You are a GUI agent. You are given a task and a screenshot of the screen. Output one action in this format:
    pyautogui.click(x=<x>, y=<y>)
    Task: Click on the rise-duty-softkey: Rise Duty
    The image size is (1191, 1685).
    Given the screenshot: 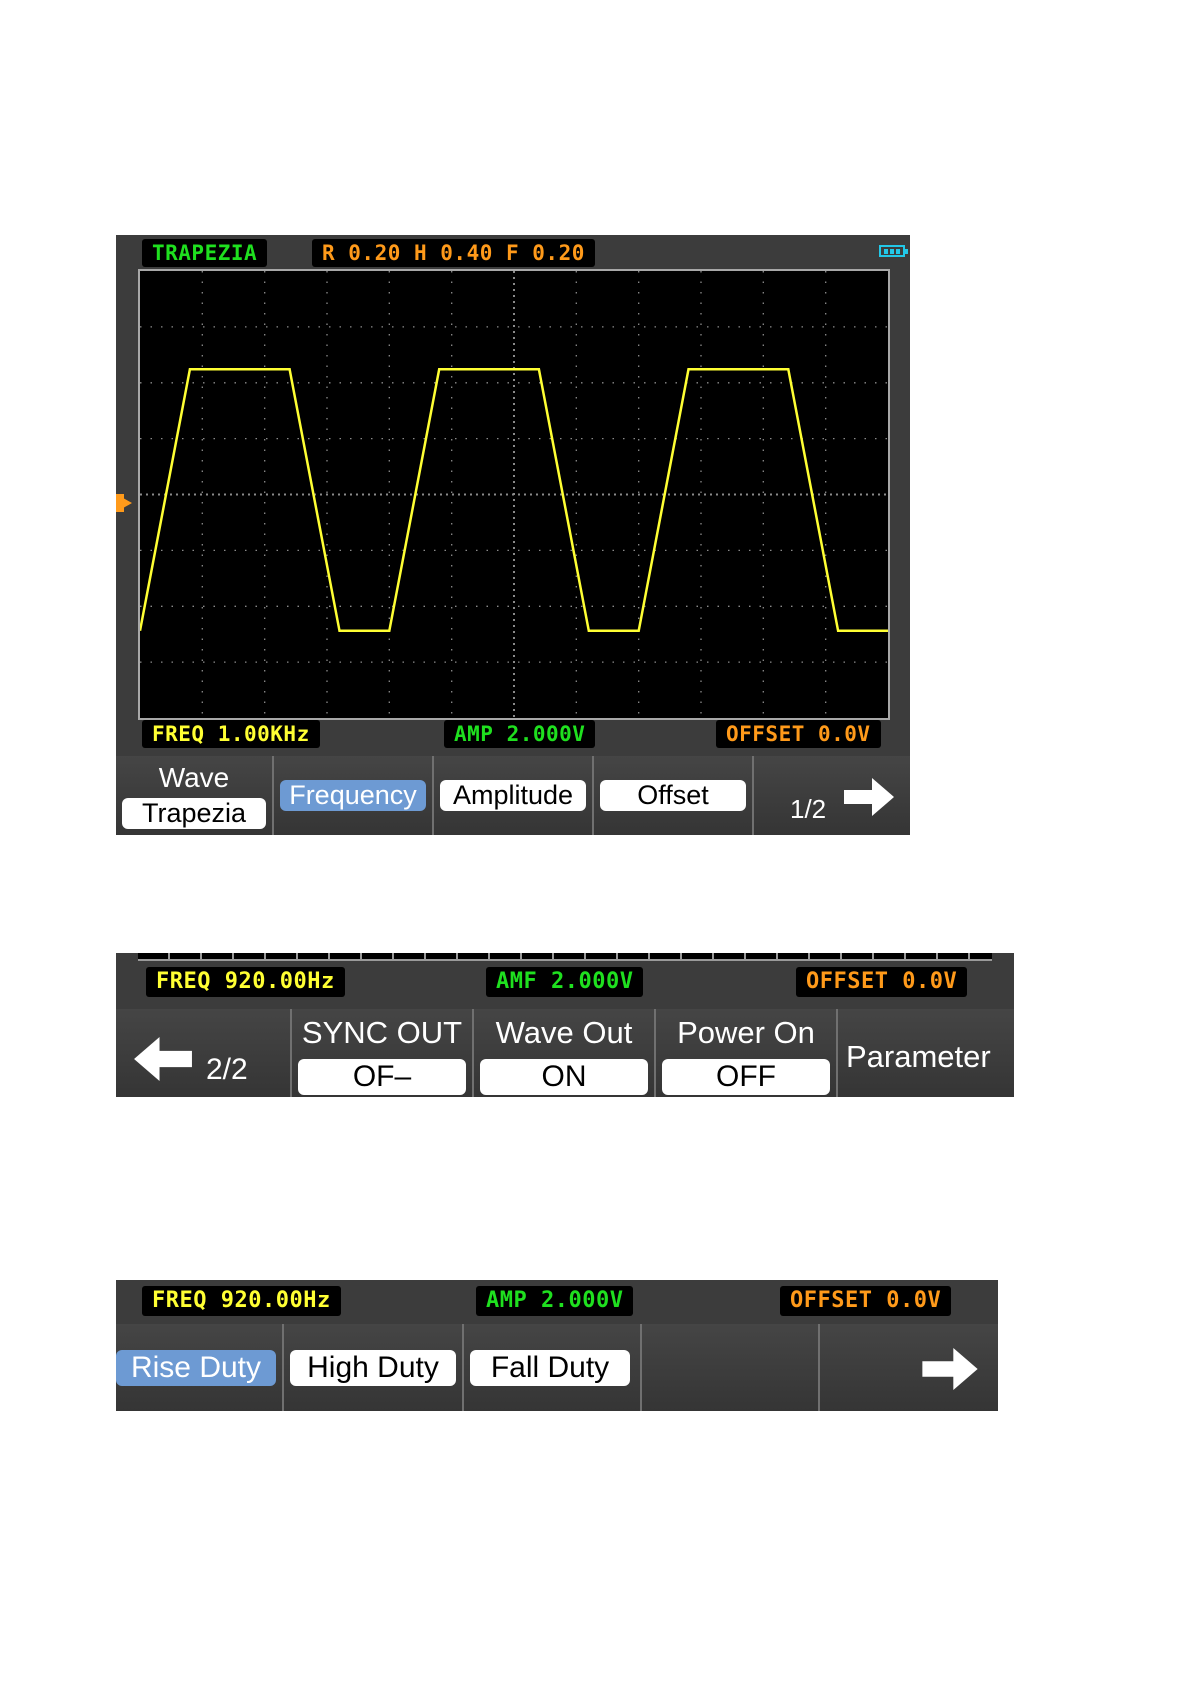 What is the action you would take?
    pyautogui.click(x=200, y=1367)
    